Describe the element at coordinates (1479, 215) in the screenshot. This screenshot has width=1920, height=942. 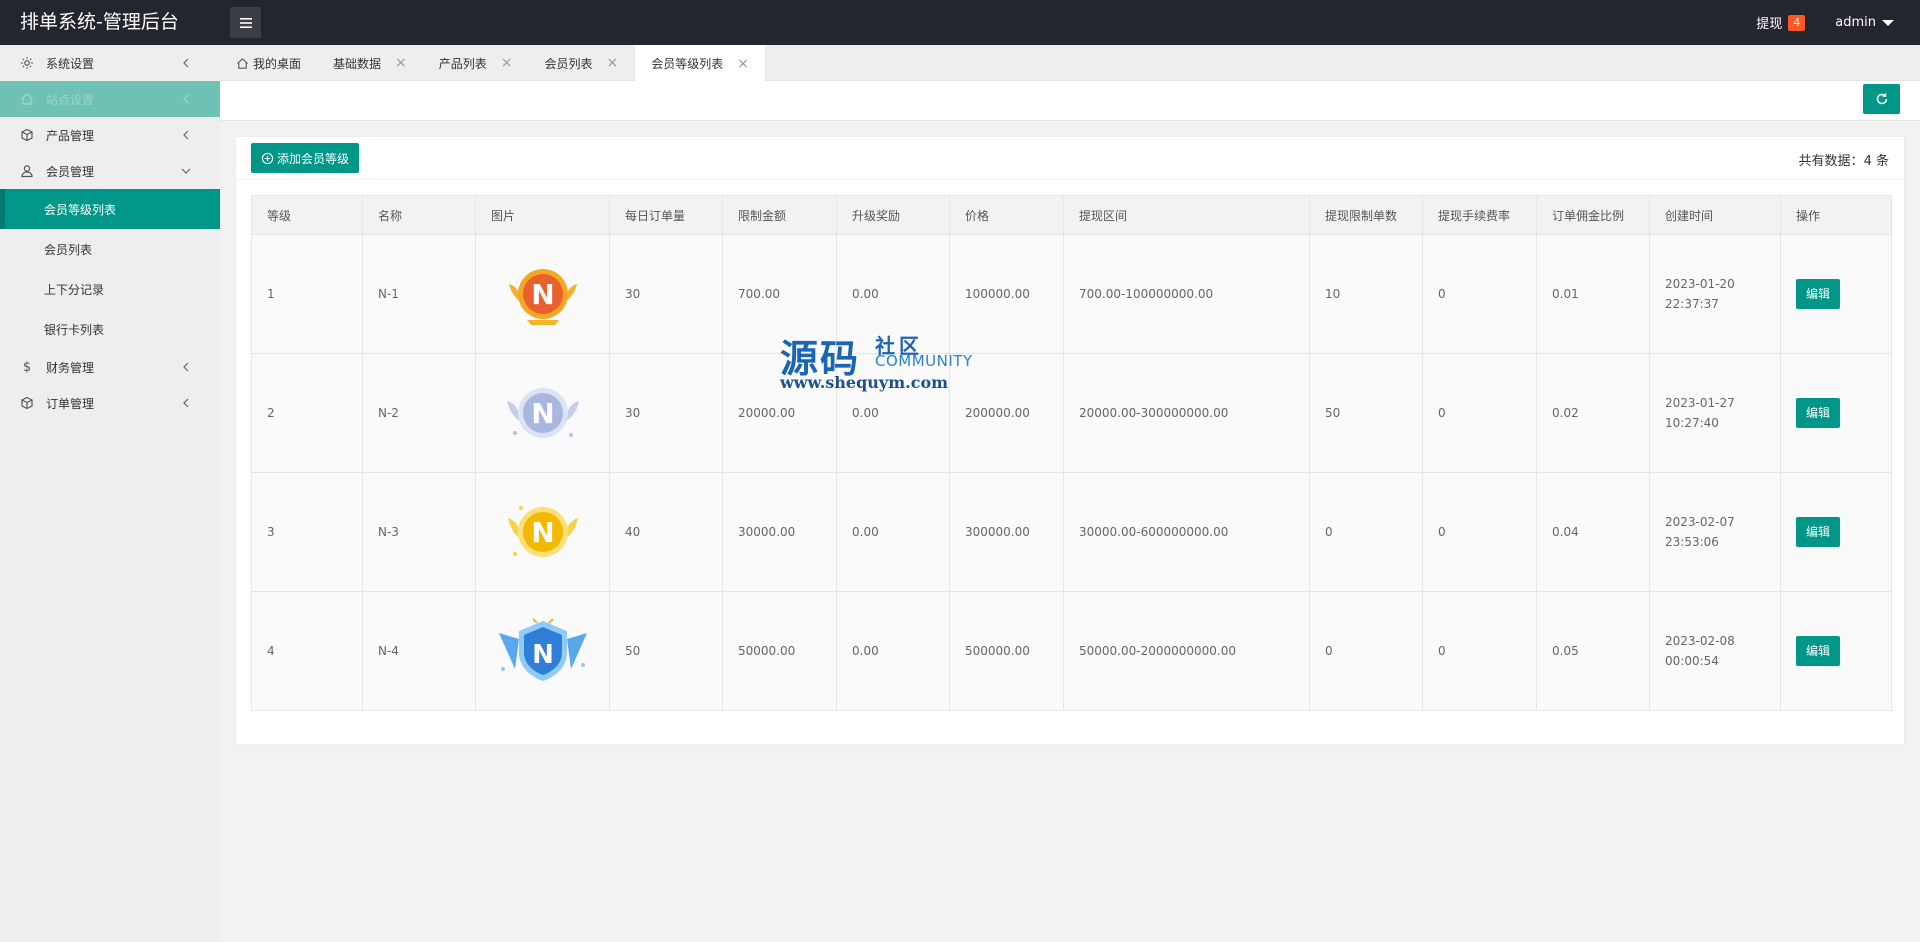
I see `column-header: 提现手续费率` at that location.